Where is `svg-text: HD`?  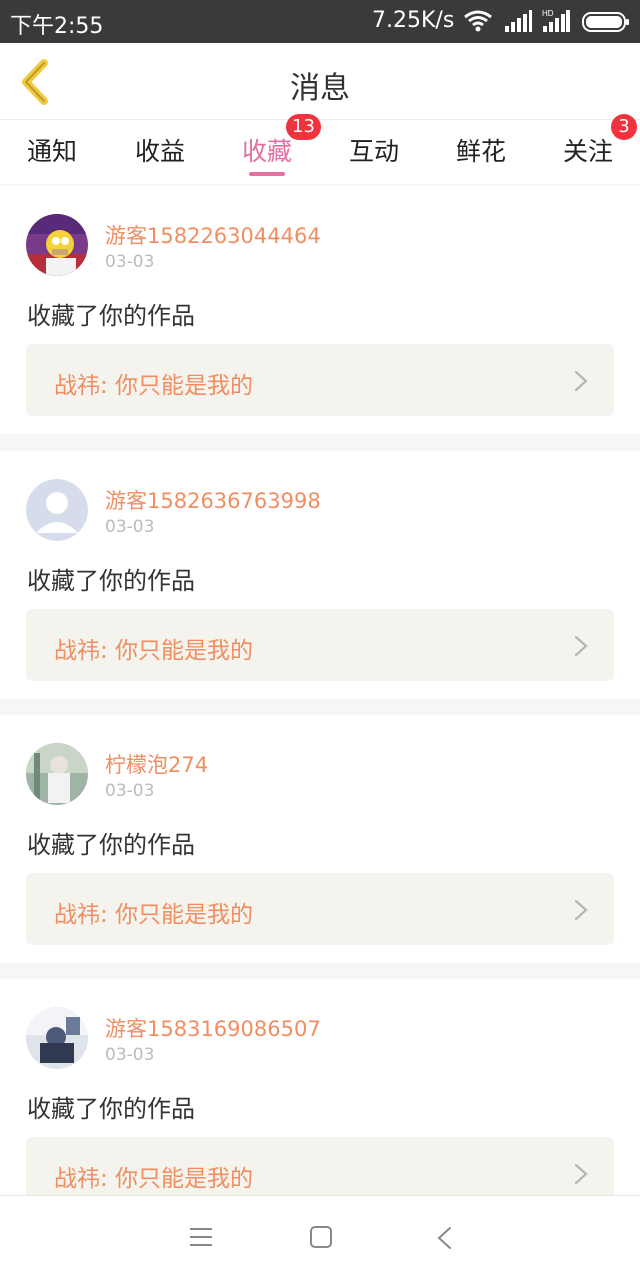 svg-text: HD is located at coordinates (548, 13).